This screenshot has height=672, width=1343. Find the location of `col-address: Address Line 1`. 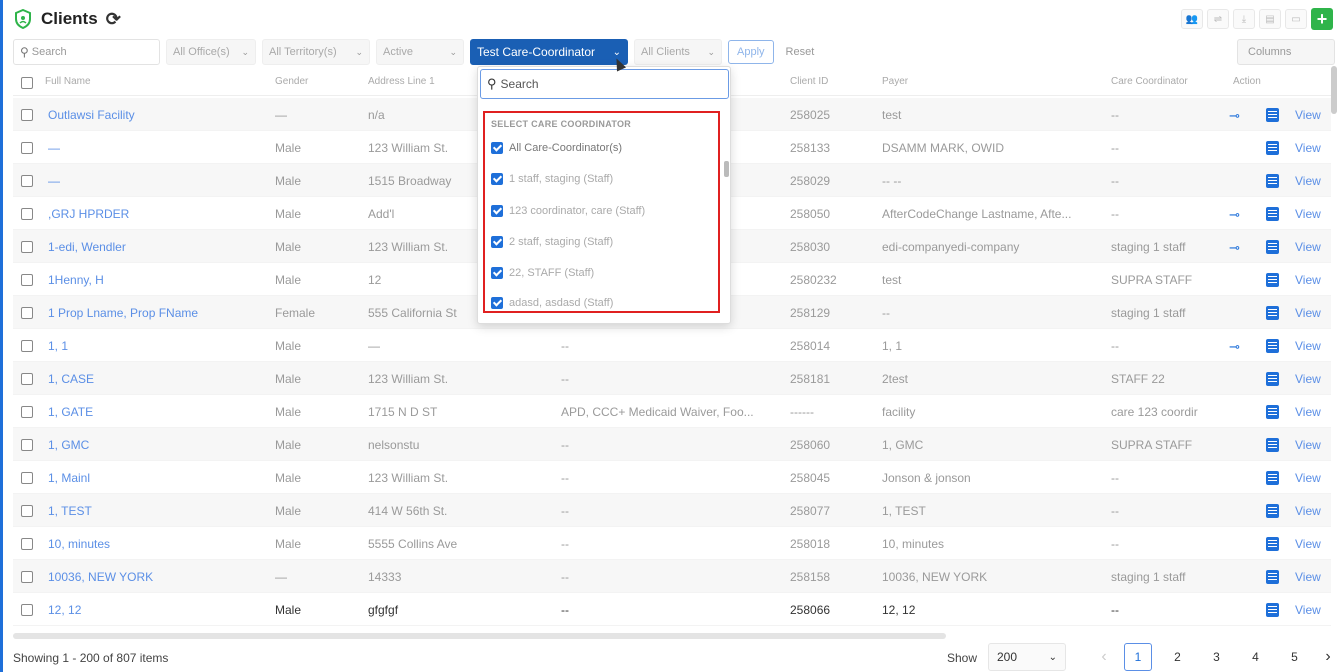

col-address: Address Line 1 is located at coordinates (401, 81).